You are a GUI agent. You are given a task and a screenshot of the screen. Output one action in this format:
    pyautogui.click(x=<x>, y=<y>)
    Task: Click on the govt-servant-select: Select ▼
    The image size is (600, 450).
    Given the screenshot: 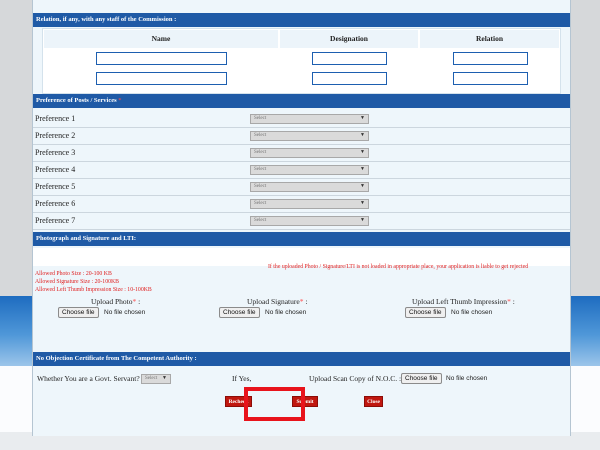 What is the action you would take?
    pyautogui.click(x=156, y=379)
    